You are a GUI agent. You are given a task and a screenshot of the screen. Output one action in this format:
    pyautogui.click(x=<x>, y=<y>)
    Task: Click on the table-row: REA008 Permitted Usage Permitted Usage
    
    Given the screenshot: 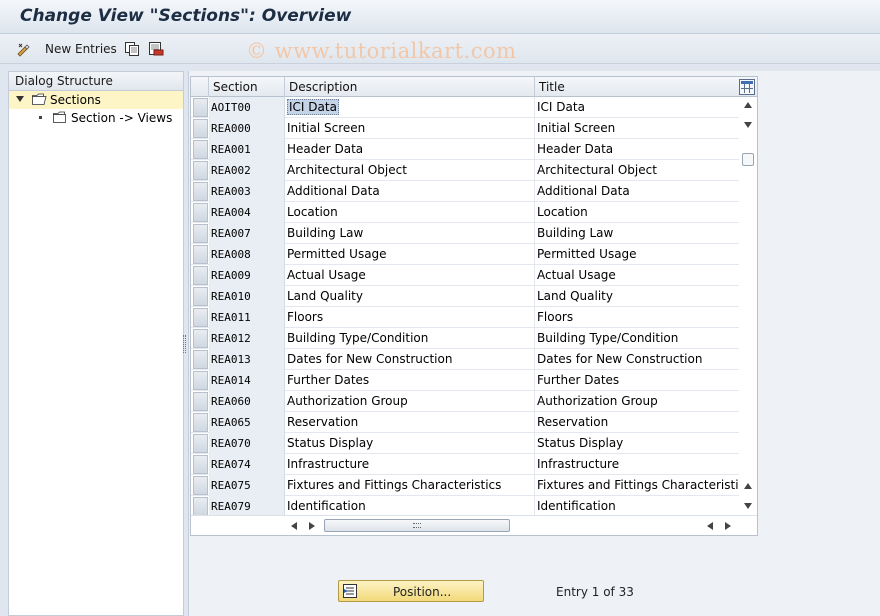 What is the action you would take?
    pyautogui.click(x=465, y=254)
    